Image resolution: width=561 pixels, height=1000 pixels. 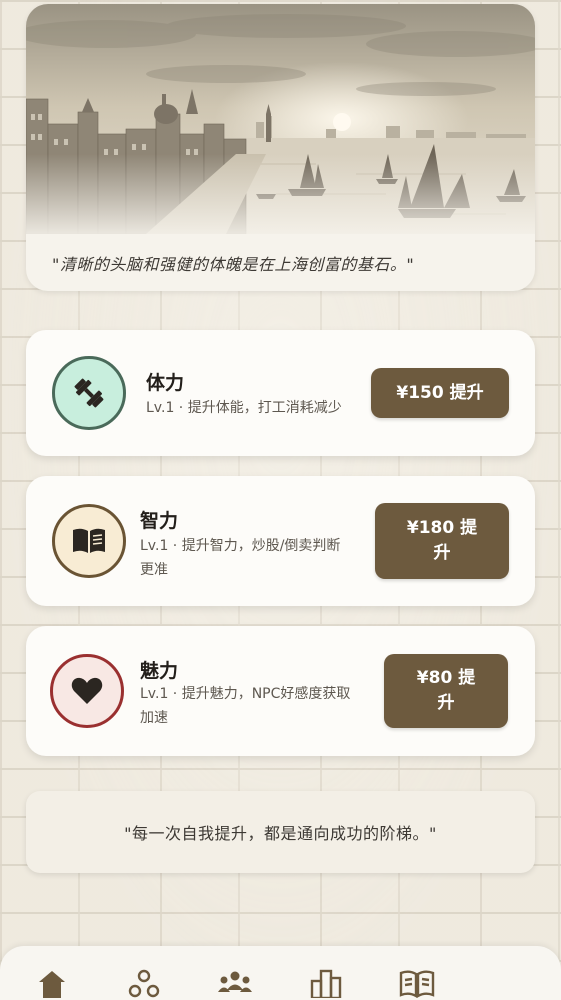 I want to click on nav-buildings, so click(x=326, y=984).